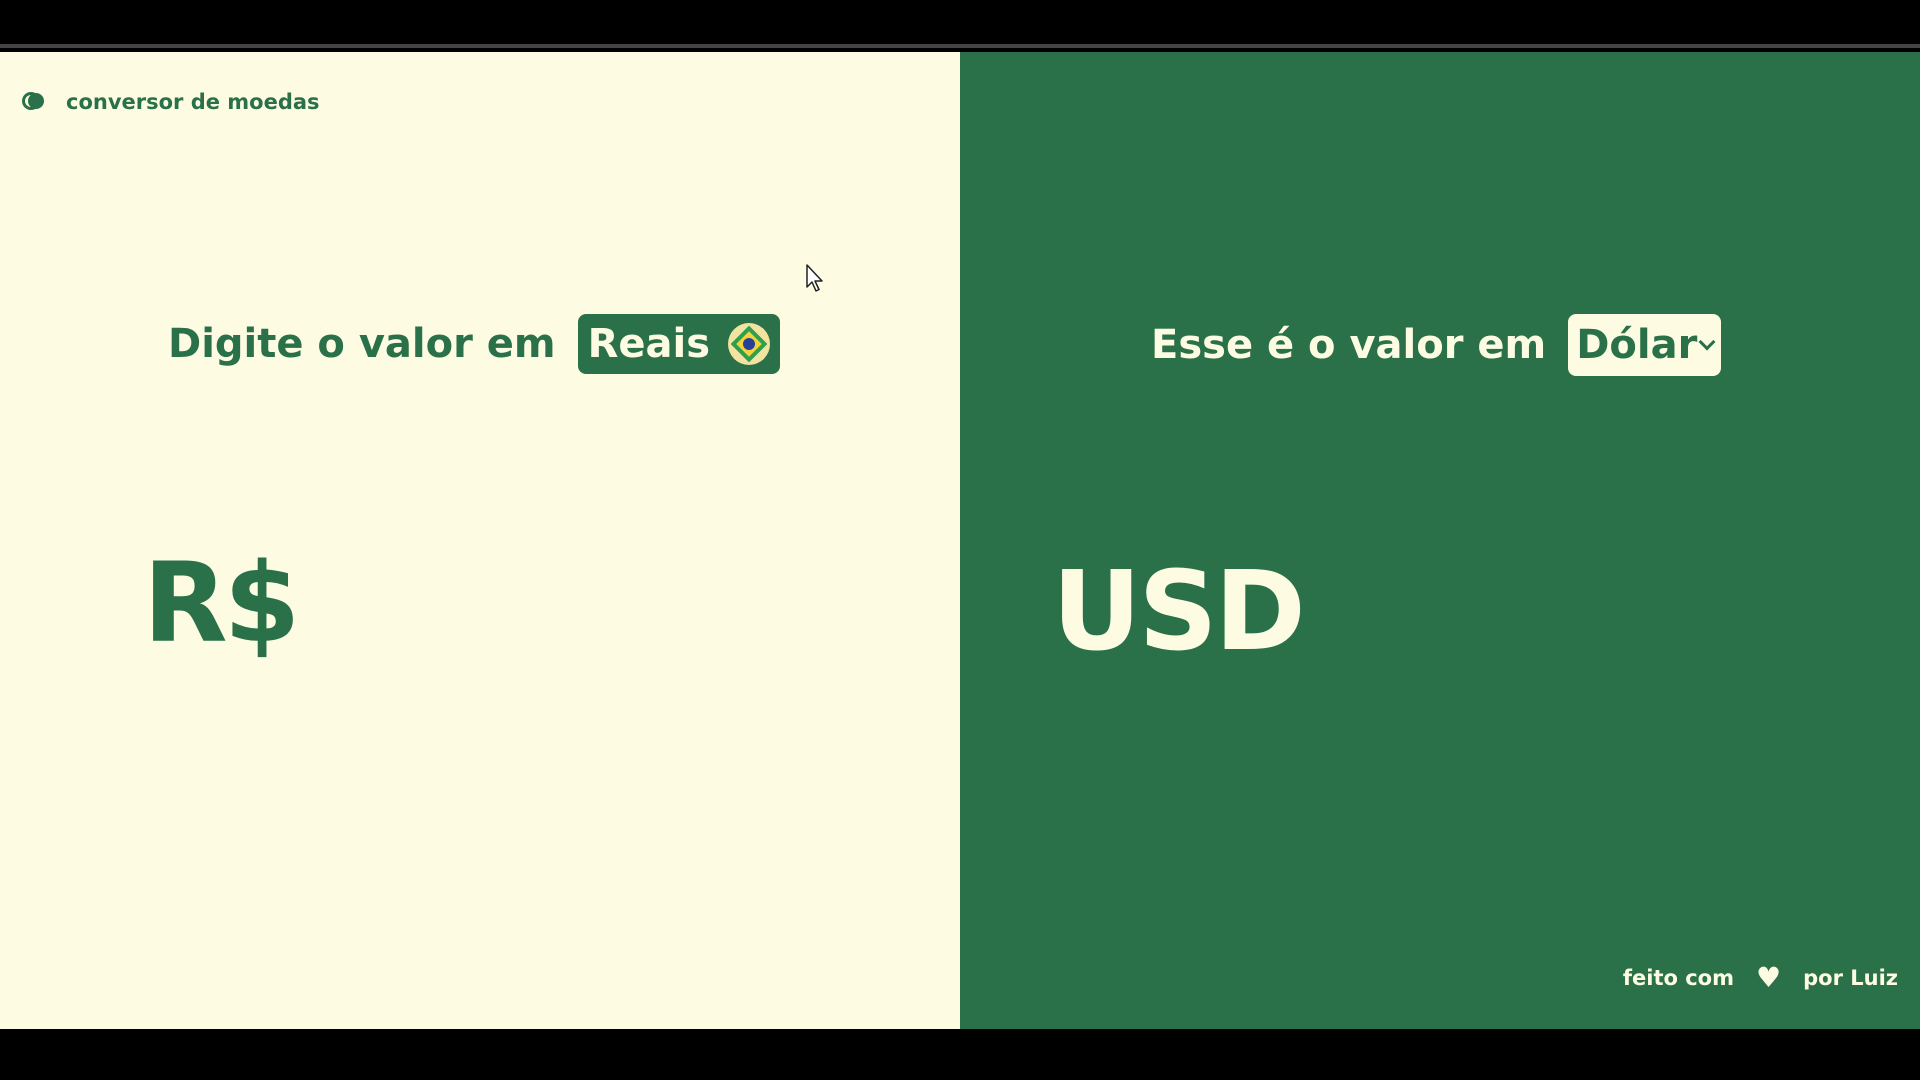 This screenshot has height=1080, width=1920. I want to click on source-currency-badge: Reais, so click(679, 344).